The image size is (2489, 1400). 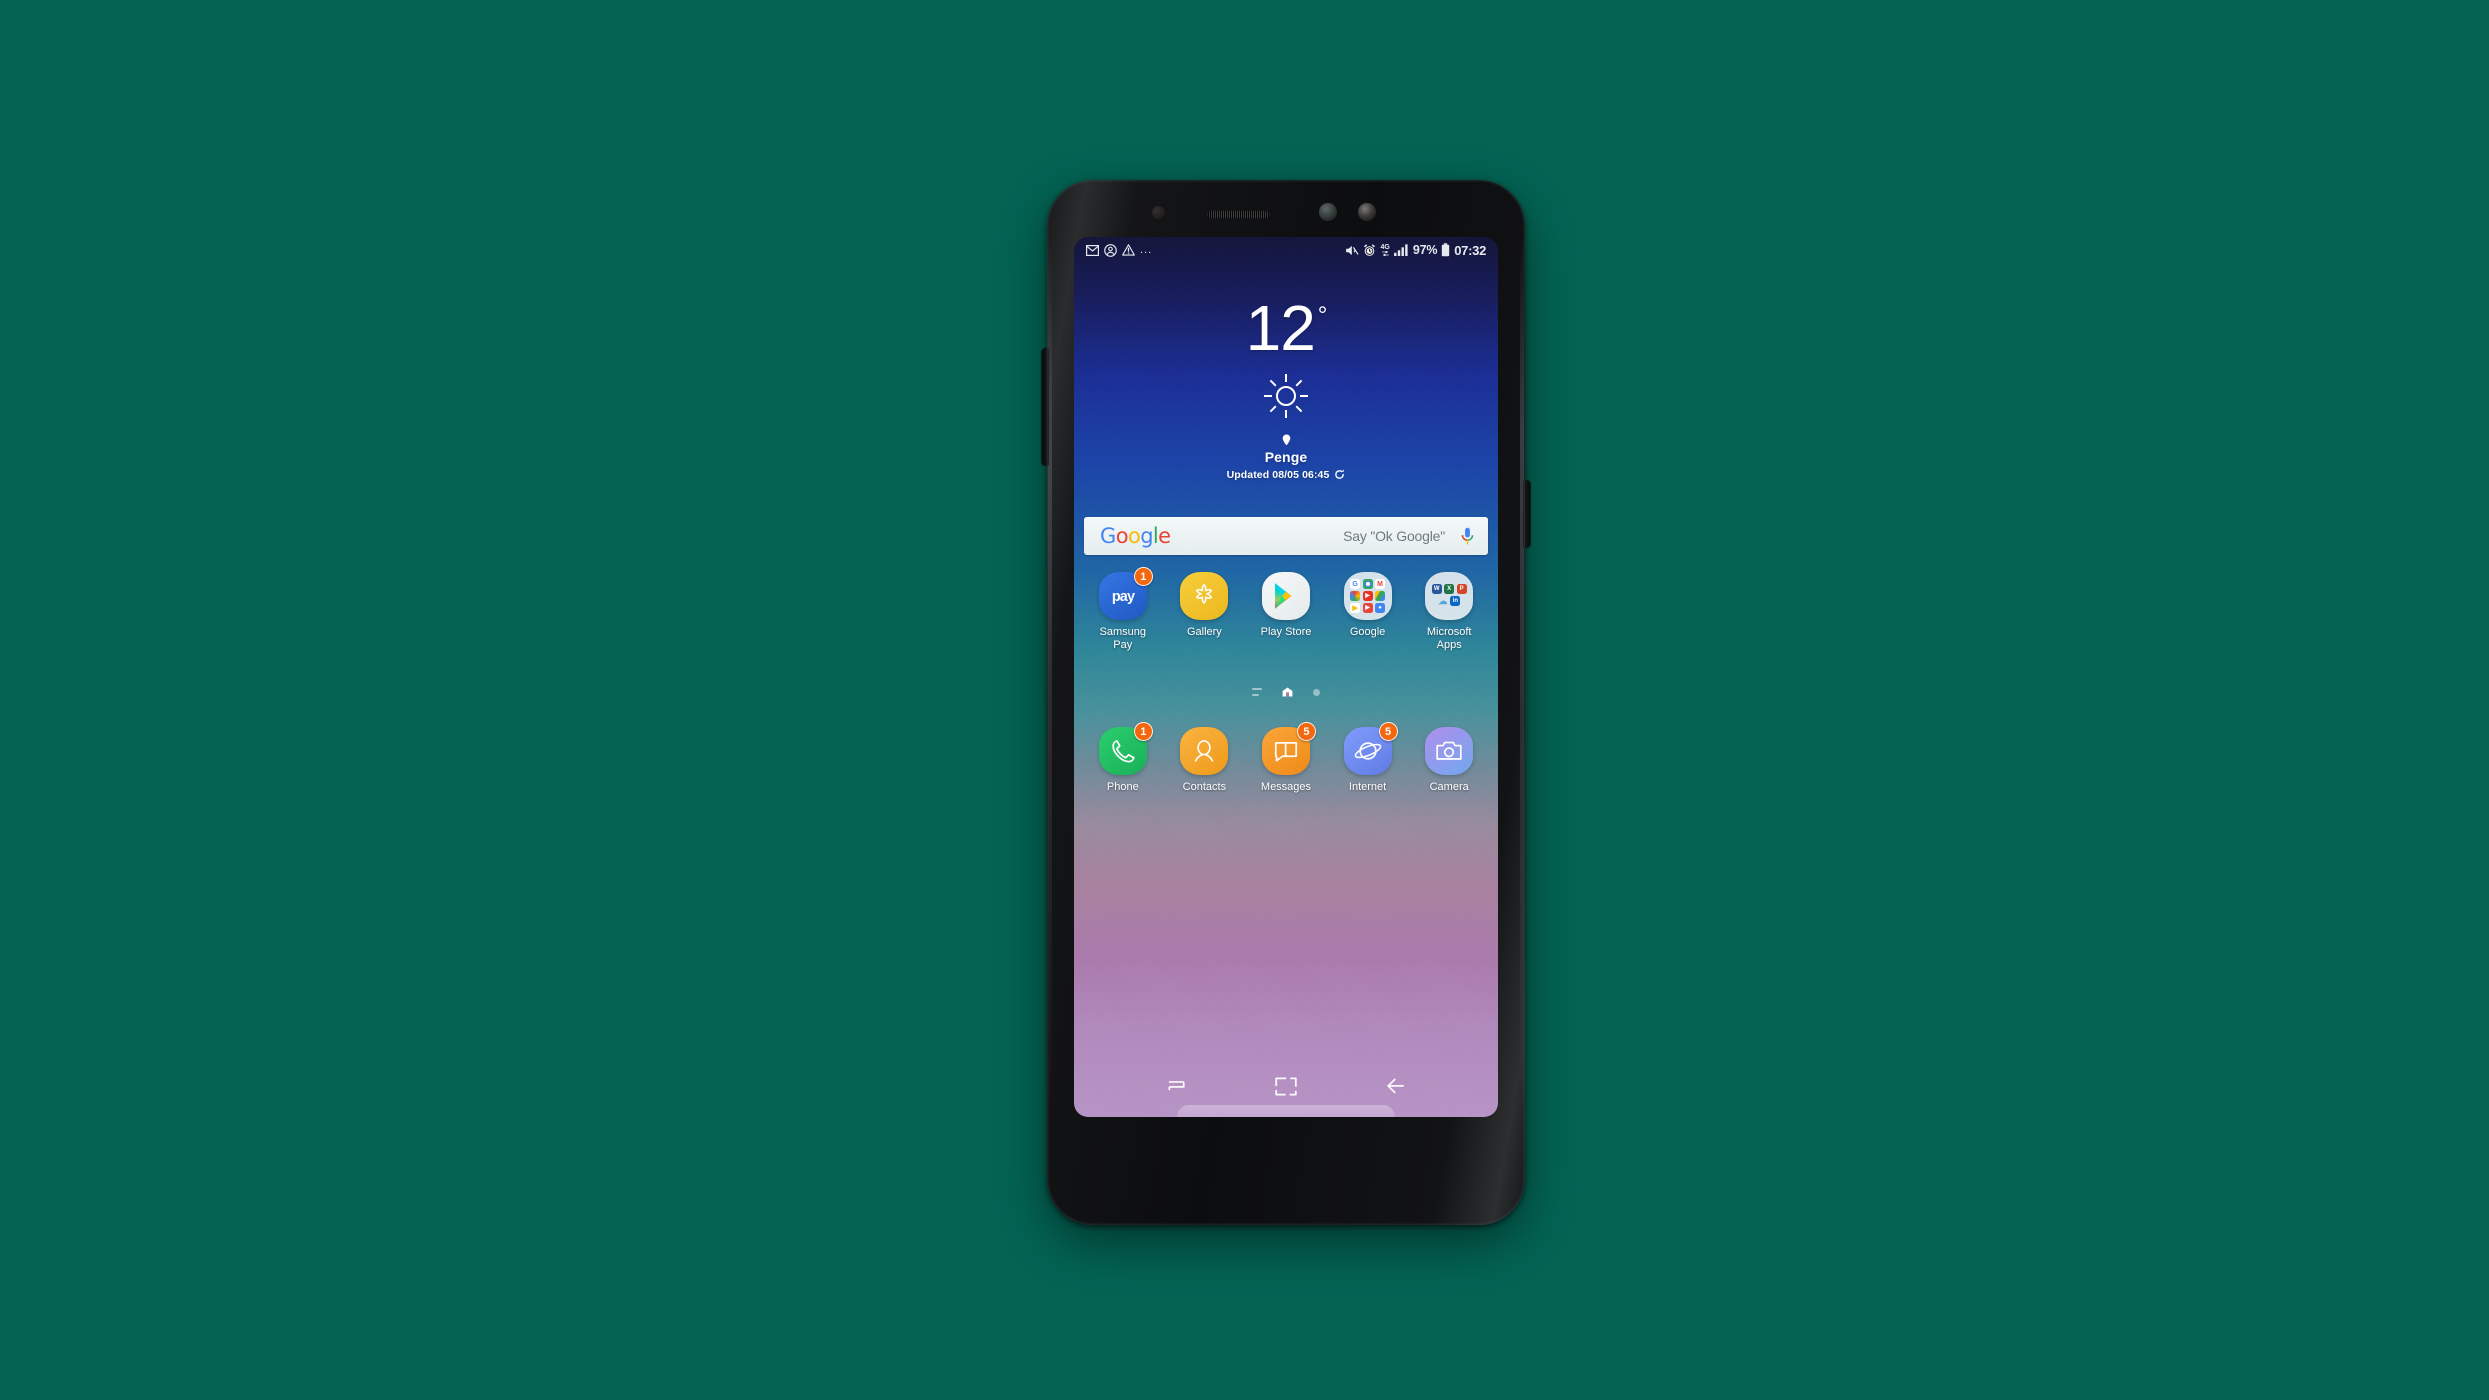 I want to click on app-samsung-pay: pay 1 Samsung Pay, so click(x=1123, y=609).